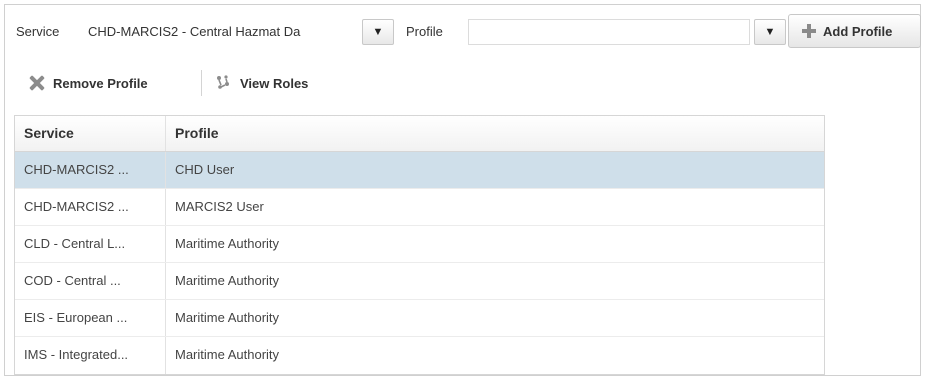 The width and height of the screenshot is (925, 380). Describe the element at coordinates (90, 133) in the screenshot. I see `column-header-service: Service` at that location.